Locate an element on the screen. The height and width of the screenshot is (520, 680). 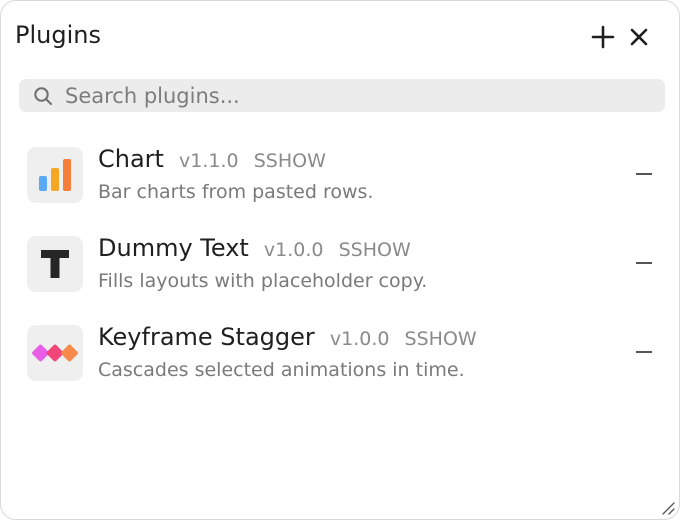
plugin-description: Bar charts from pasted rows. is located at coordinates (236, 192).